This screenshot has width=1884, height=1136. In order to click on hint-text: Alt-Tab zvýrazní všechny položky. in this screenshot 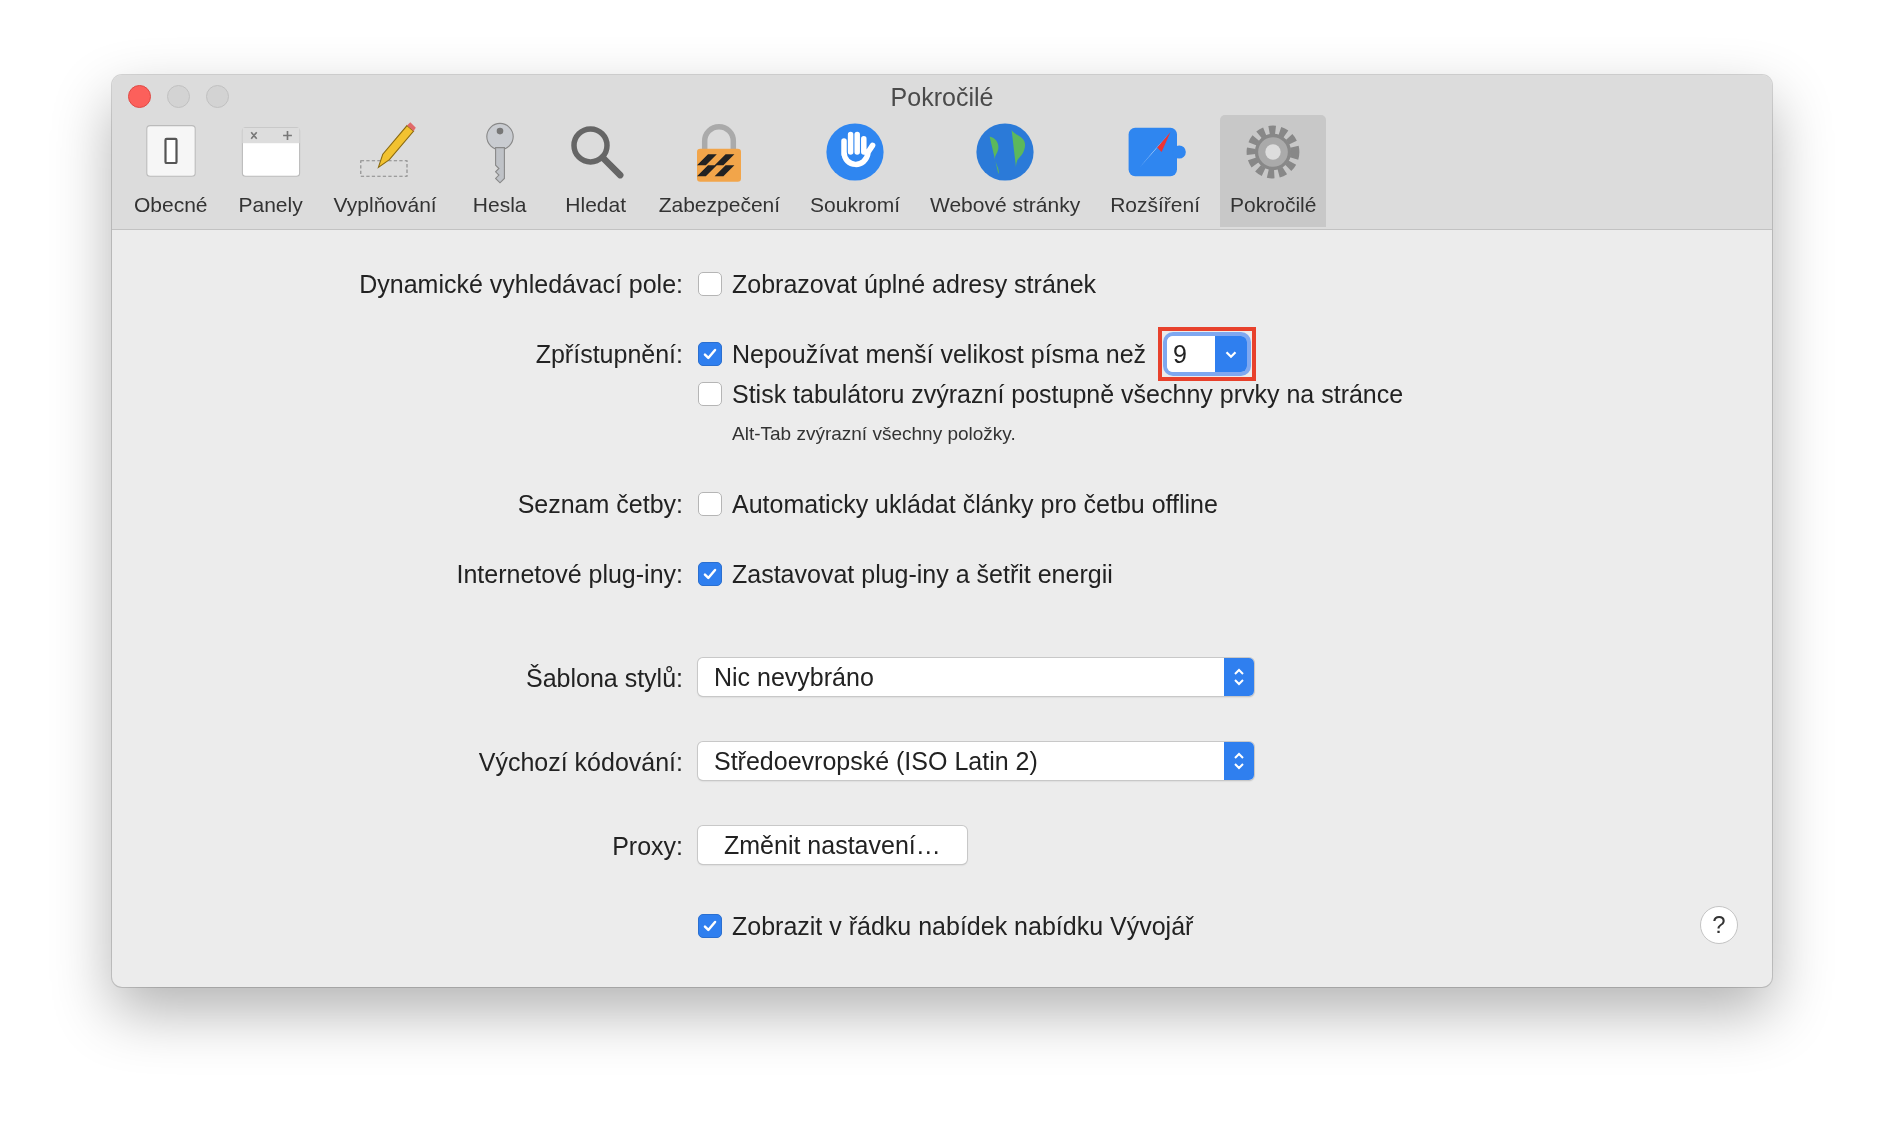, I will do `click(874, 434)`.